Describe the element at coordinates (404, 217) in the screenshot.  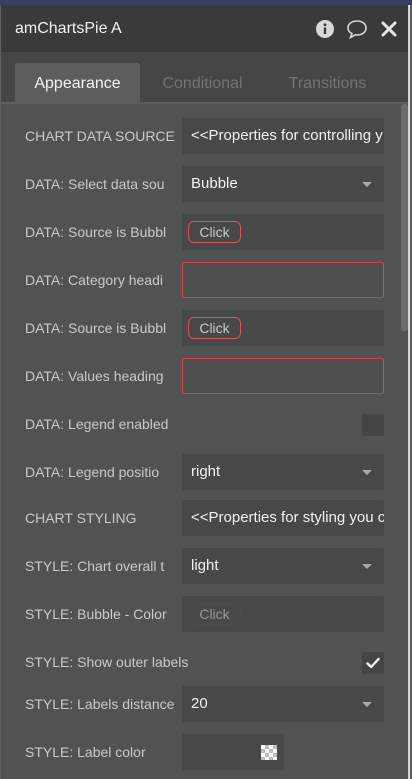
I see `scrollbar` at that location.